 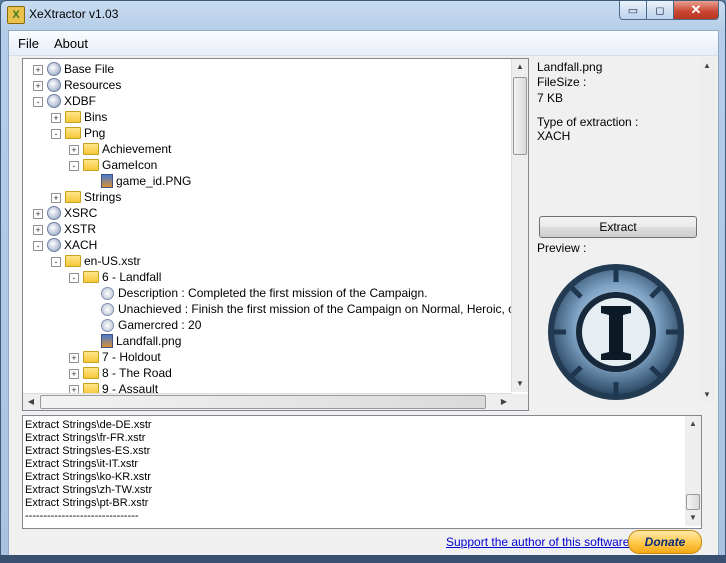 What do you see at coordinates (160, 325) in the screenshot?
I see `tree-node-label: Gamercred : 20` at bounding box center [160, 325].